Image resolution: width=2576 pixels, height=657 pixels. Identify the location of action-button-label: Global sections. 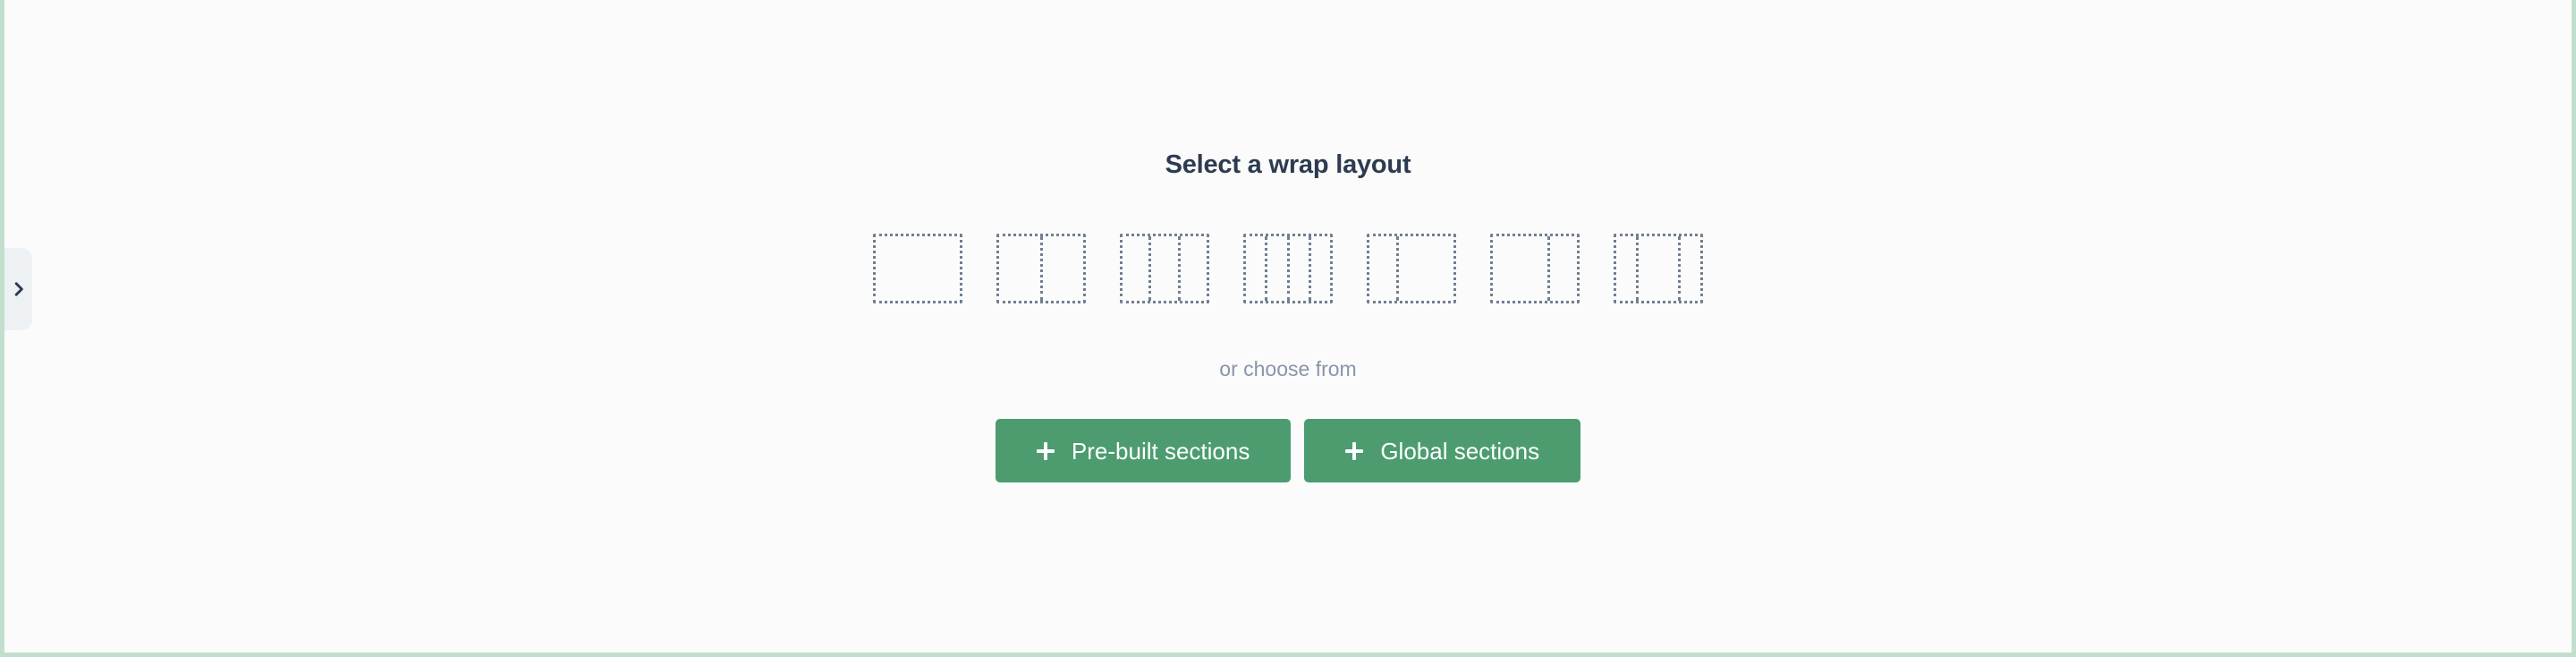
(1460, 451).